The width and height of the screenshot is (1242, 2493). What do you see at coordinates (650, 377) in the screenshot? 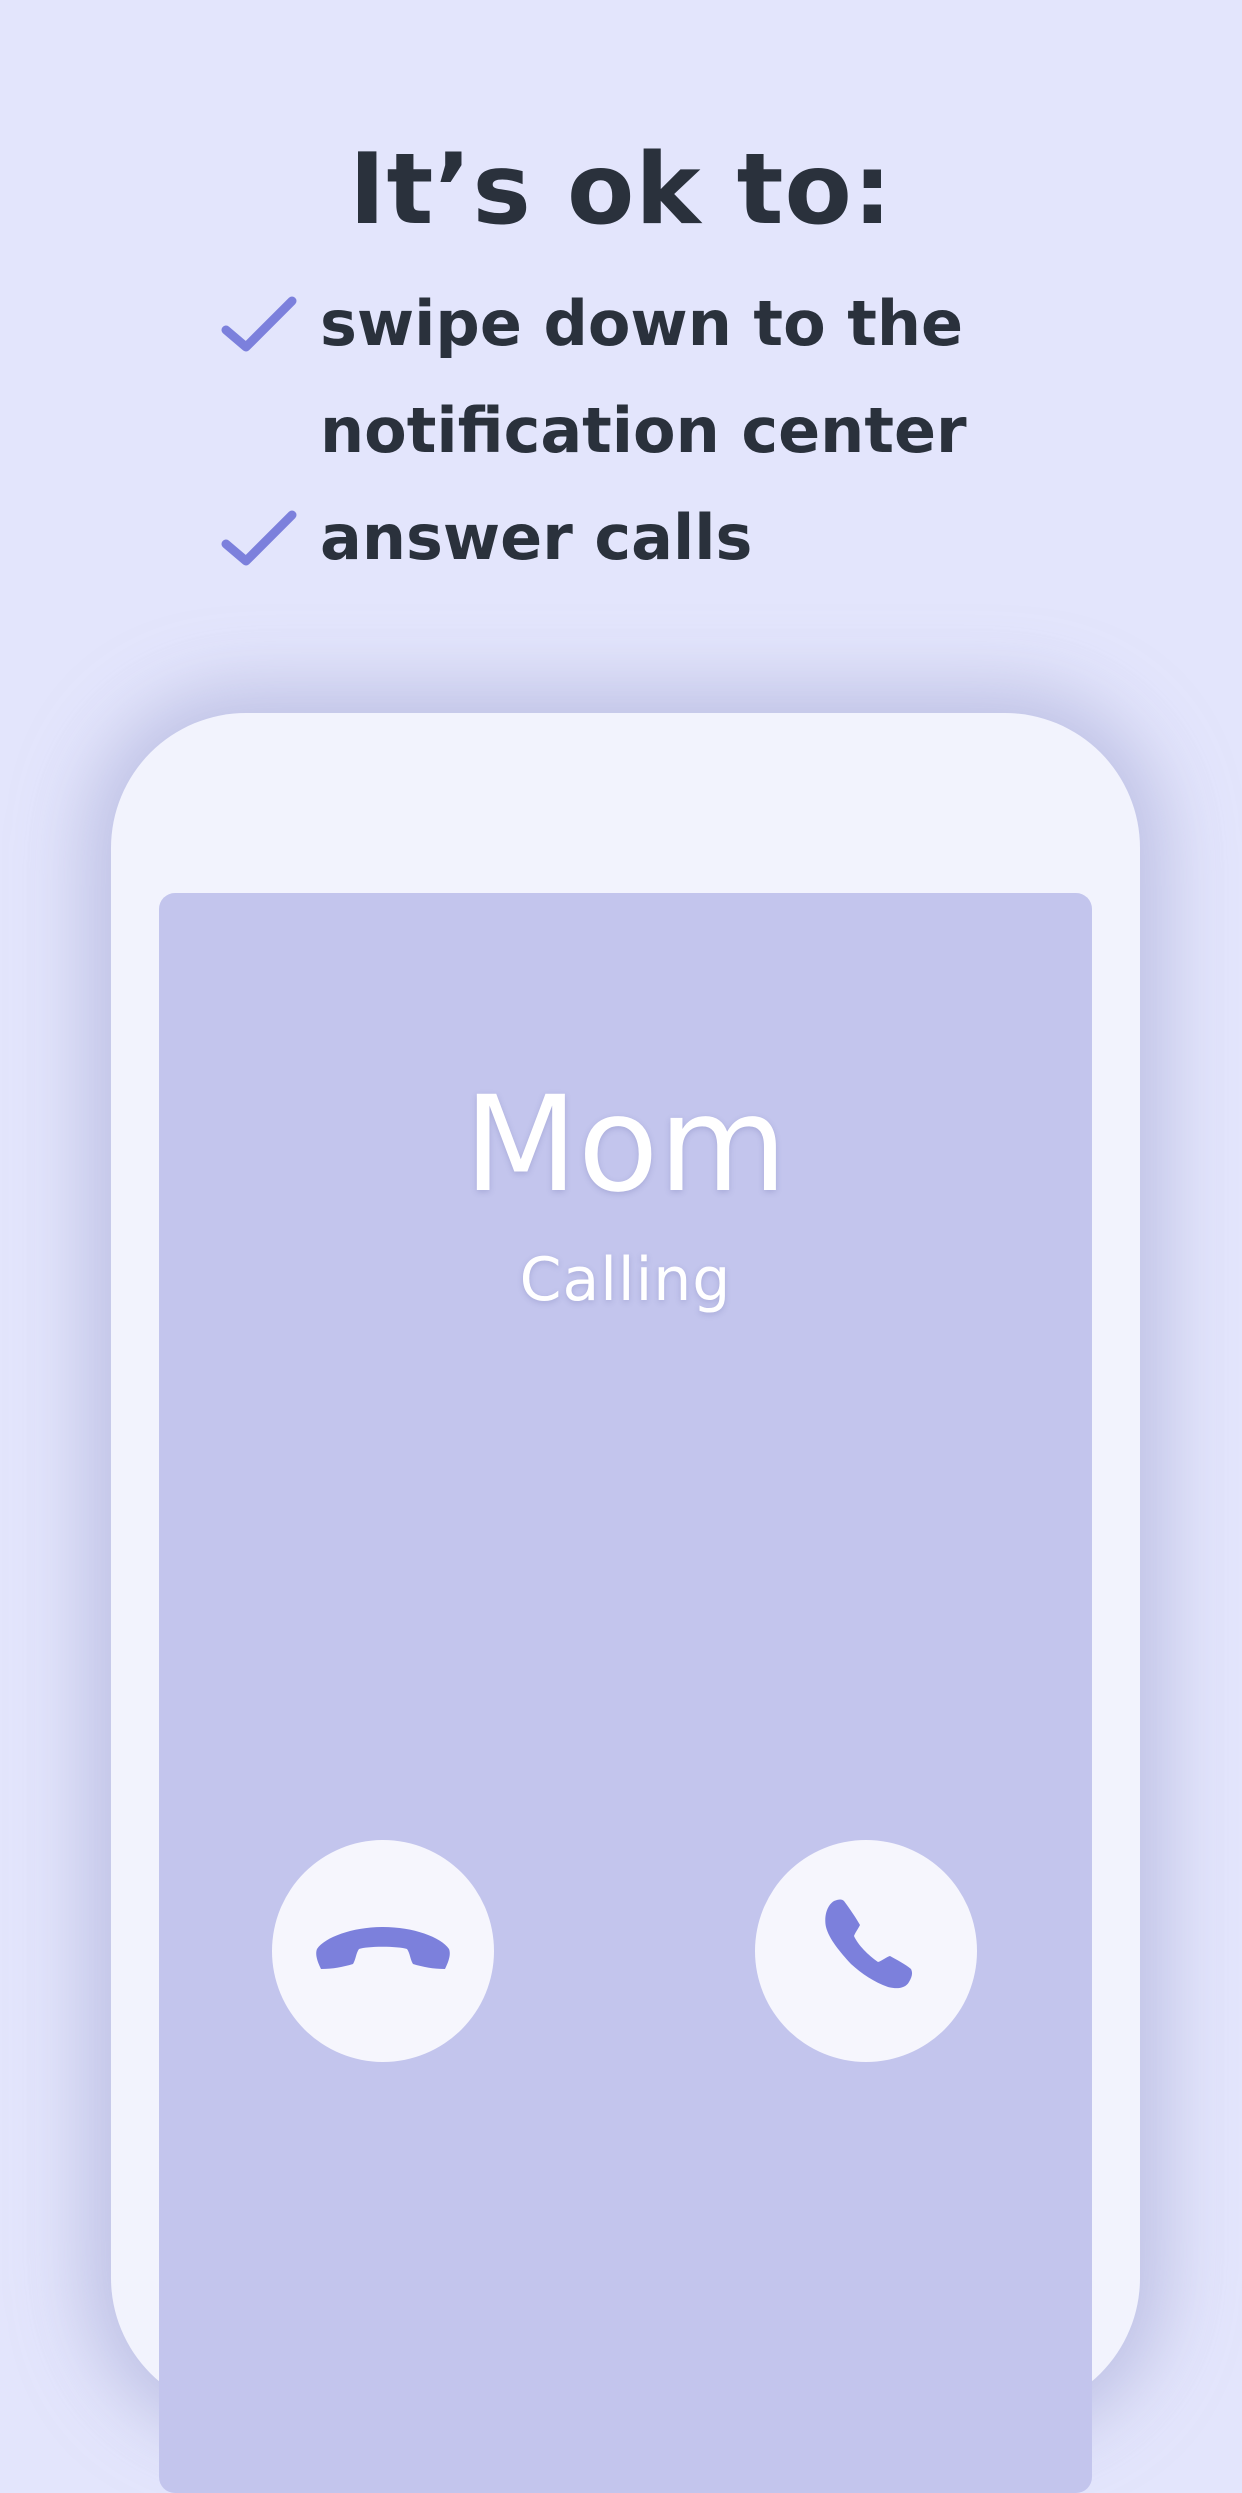
I see `checklist-item: swipe down to the notification center` at bounding box center [650, 377].